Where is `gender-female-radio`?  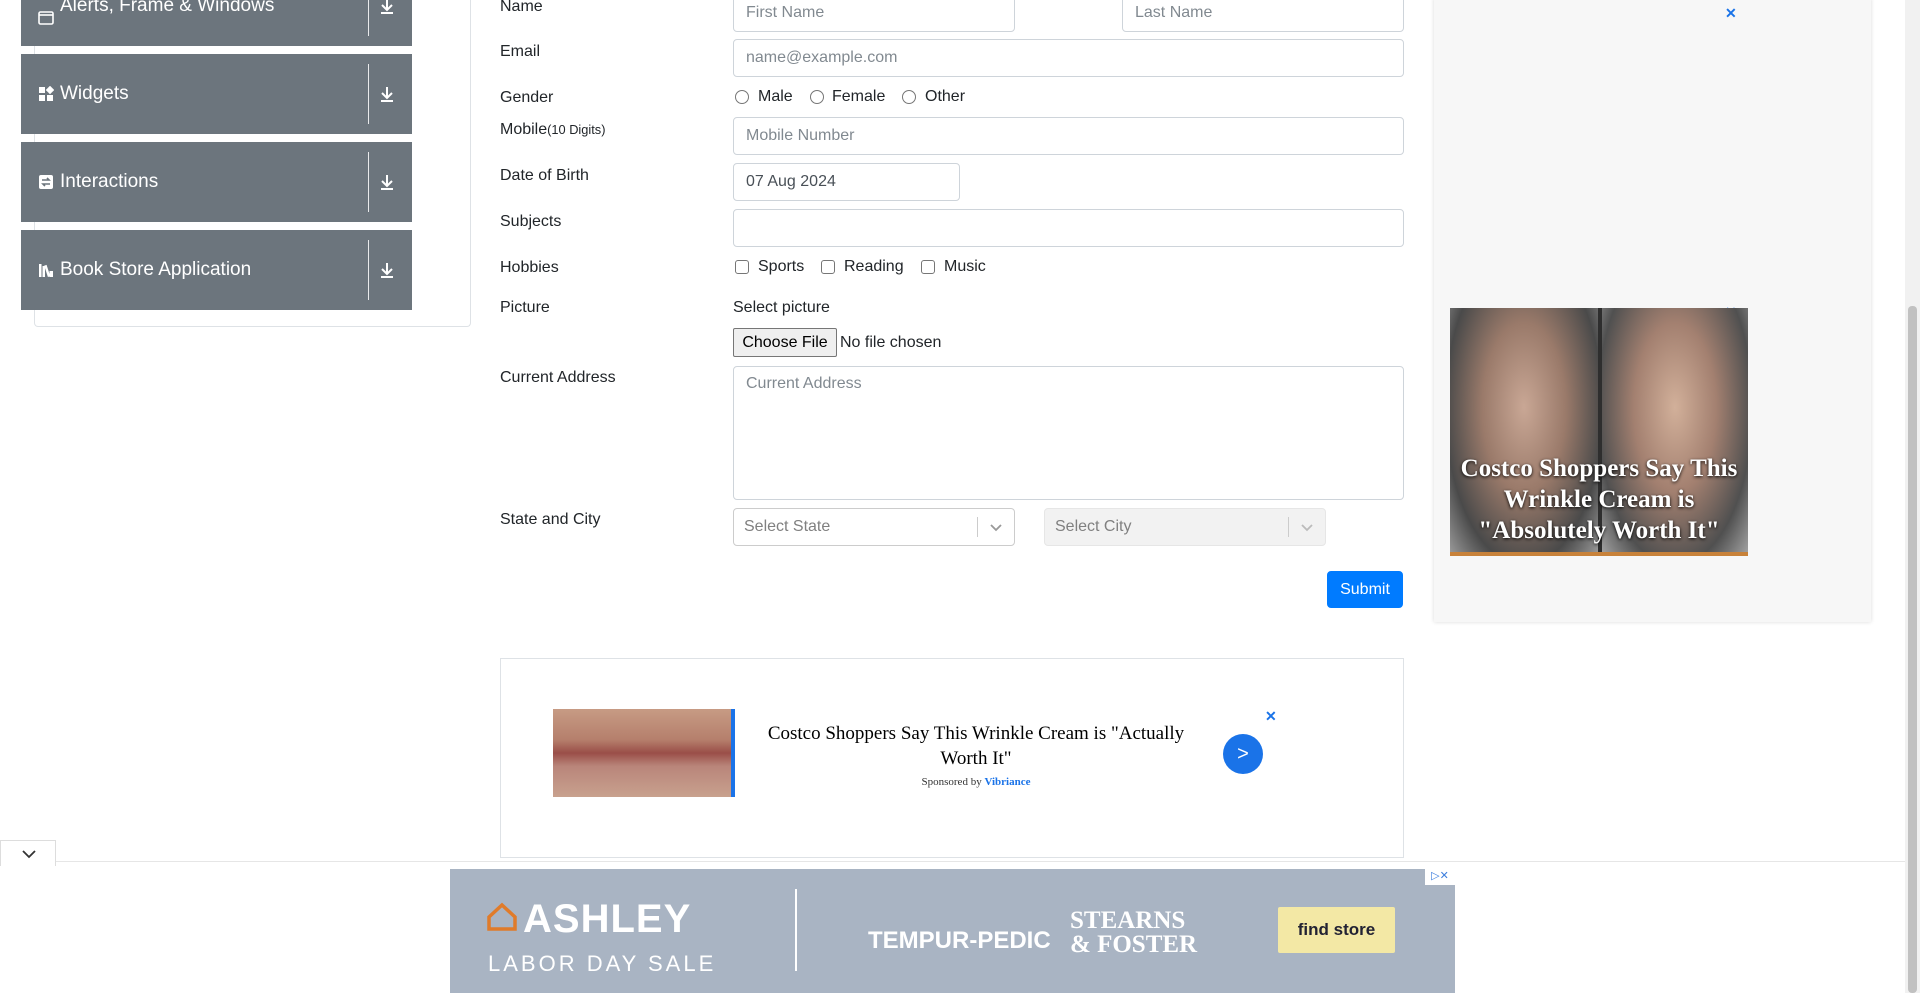
gender-female-radio is located at coordinates (817, 97).